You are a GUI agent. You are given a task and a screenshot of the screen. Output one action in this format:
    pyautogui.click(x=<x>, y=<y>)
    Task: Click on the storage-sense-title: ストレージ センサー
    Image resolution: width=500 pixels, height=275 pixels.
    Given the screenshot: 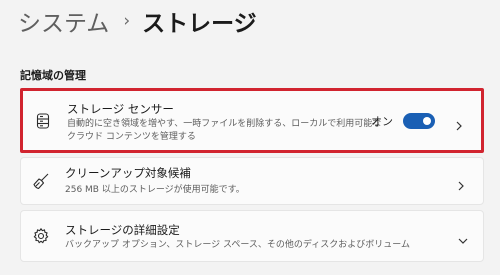 What is the action you would take?
    pyautogui.click(x=120, y=109)
    